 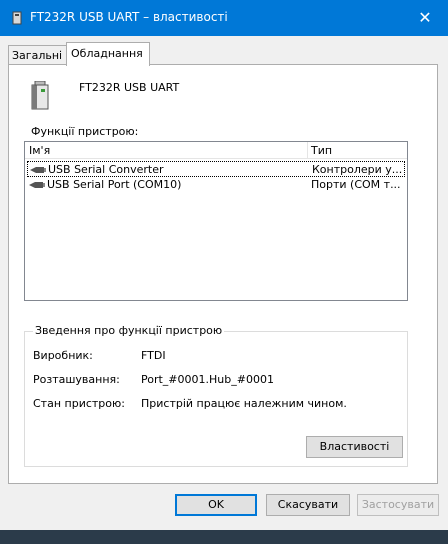 What do you see at coordinates (39, 150) in the screenshot?
I see `column-header-name: Ім'я` at bounding box center [39, 150].